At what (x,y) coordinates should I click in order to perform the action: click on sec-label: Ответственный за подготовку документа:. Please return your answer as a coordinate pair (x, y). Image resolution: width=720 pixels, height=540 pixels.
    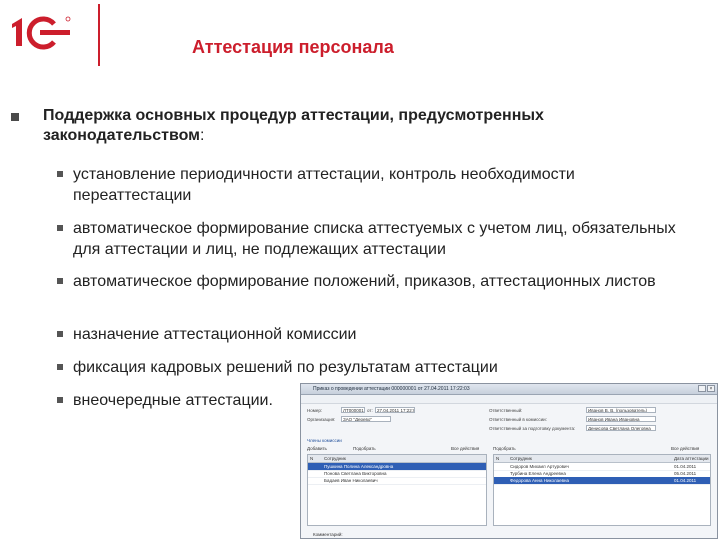
    Looking at the image, I should click on (532, 428).